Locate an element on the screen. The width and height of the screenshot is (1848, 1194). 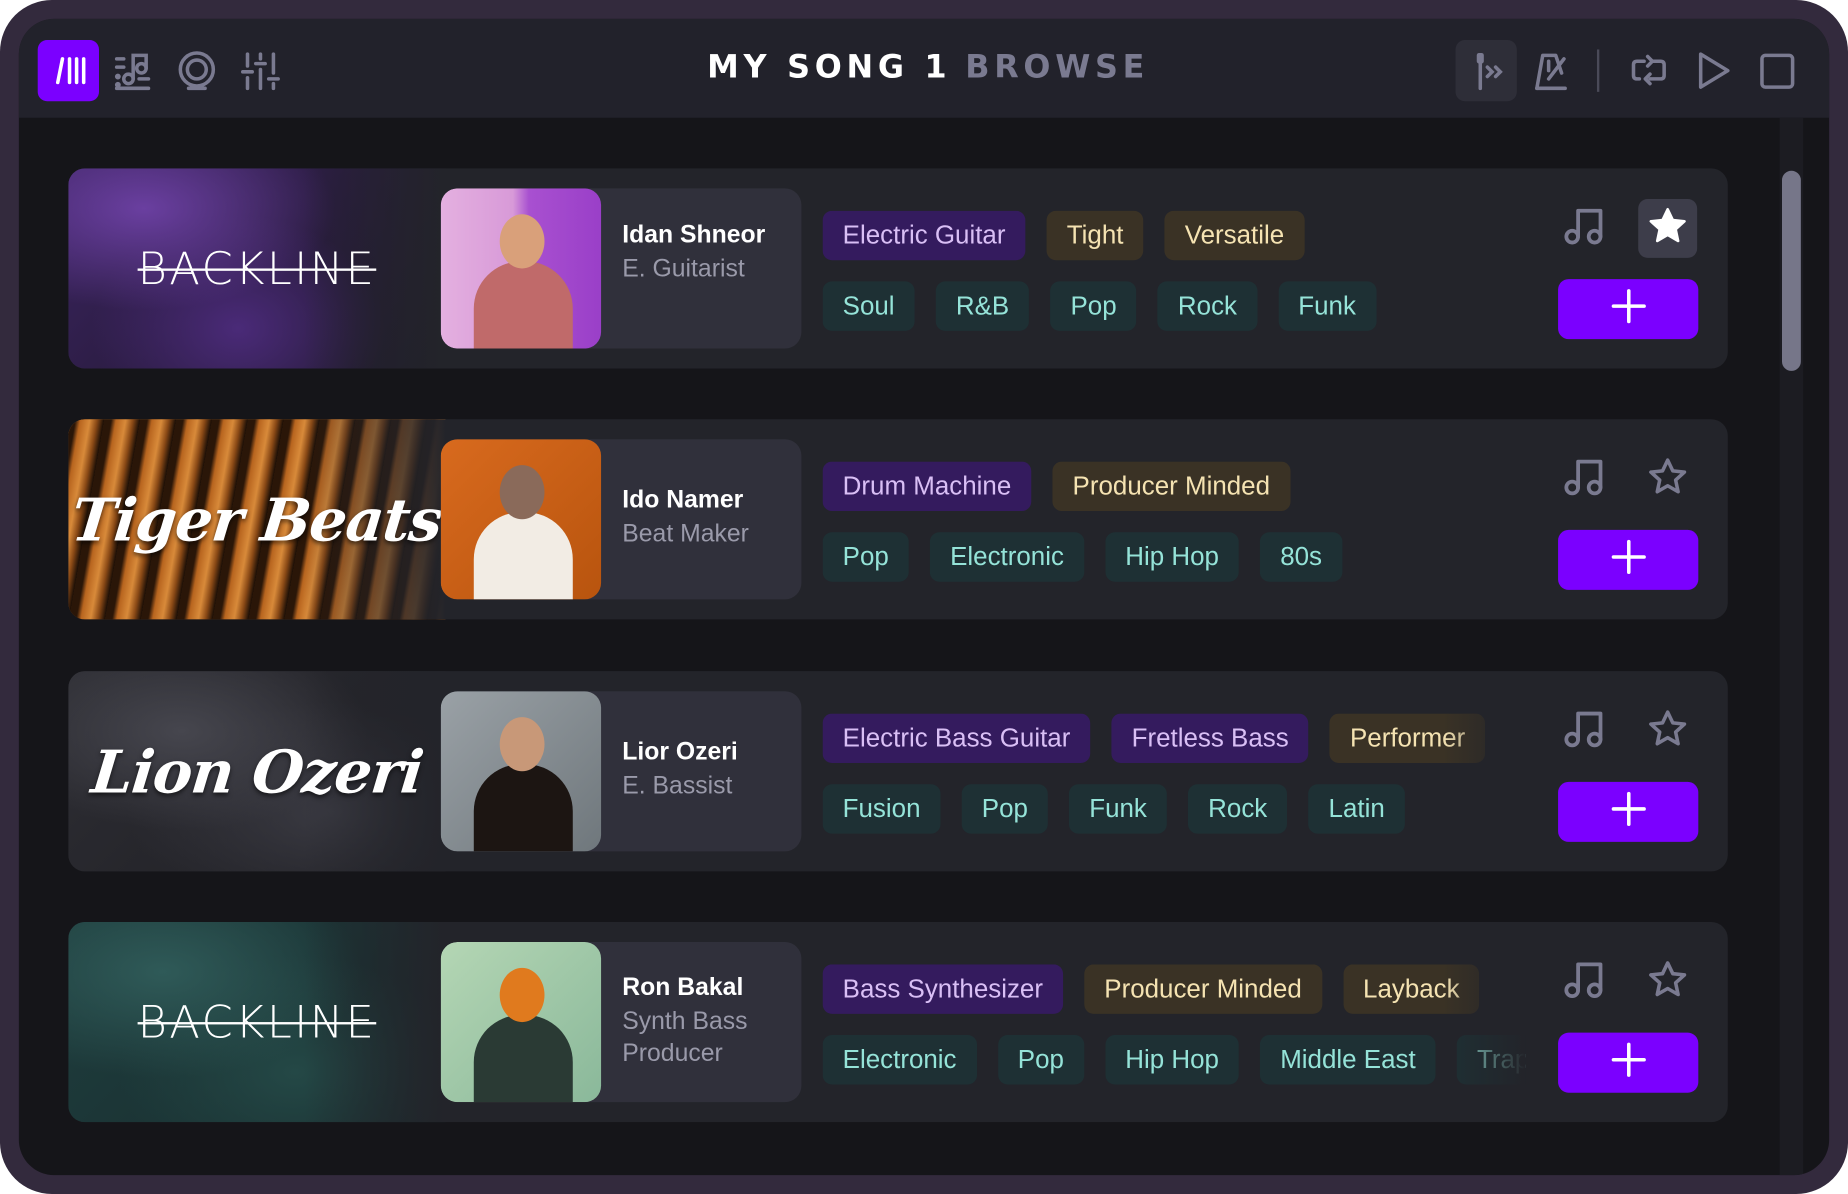
genre-tag: R&B is located at coordinates (982, 306).